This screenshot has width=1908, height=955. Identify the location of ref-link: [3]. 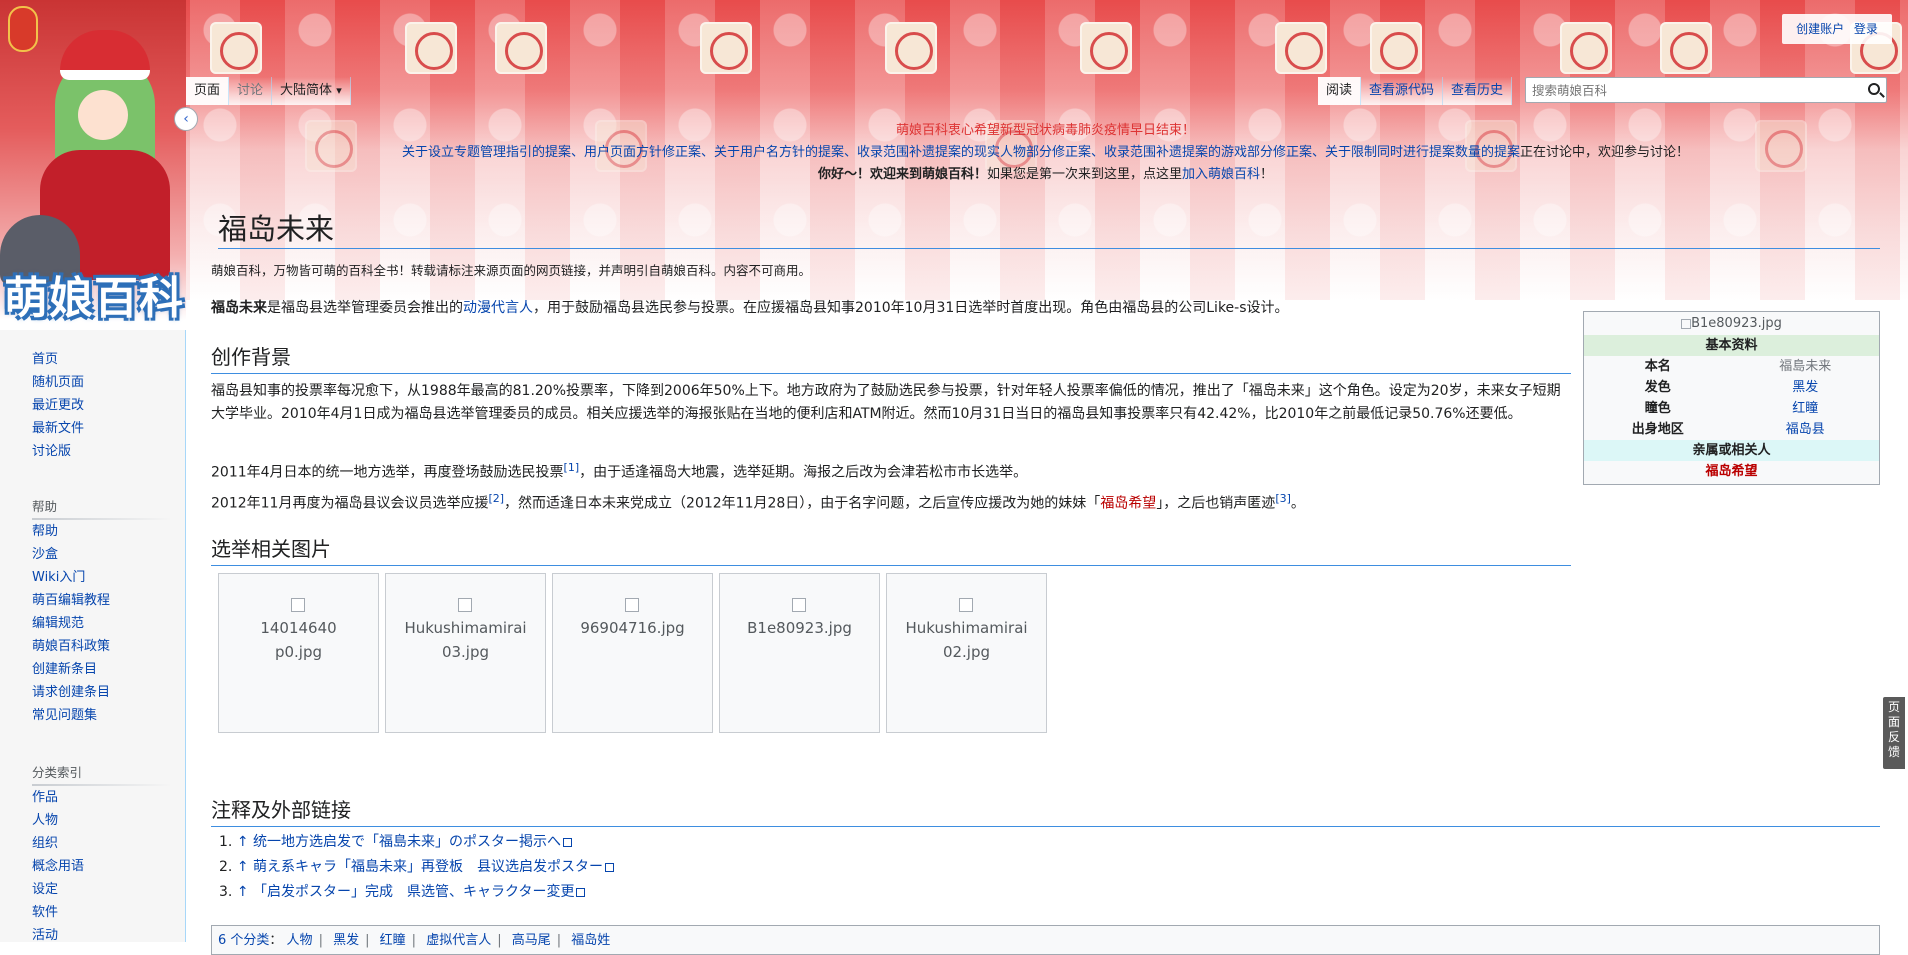
(1283, 498).